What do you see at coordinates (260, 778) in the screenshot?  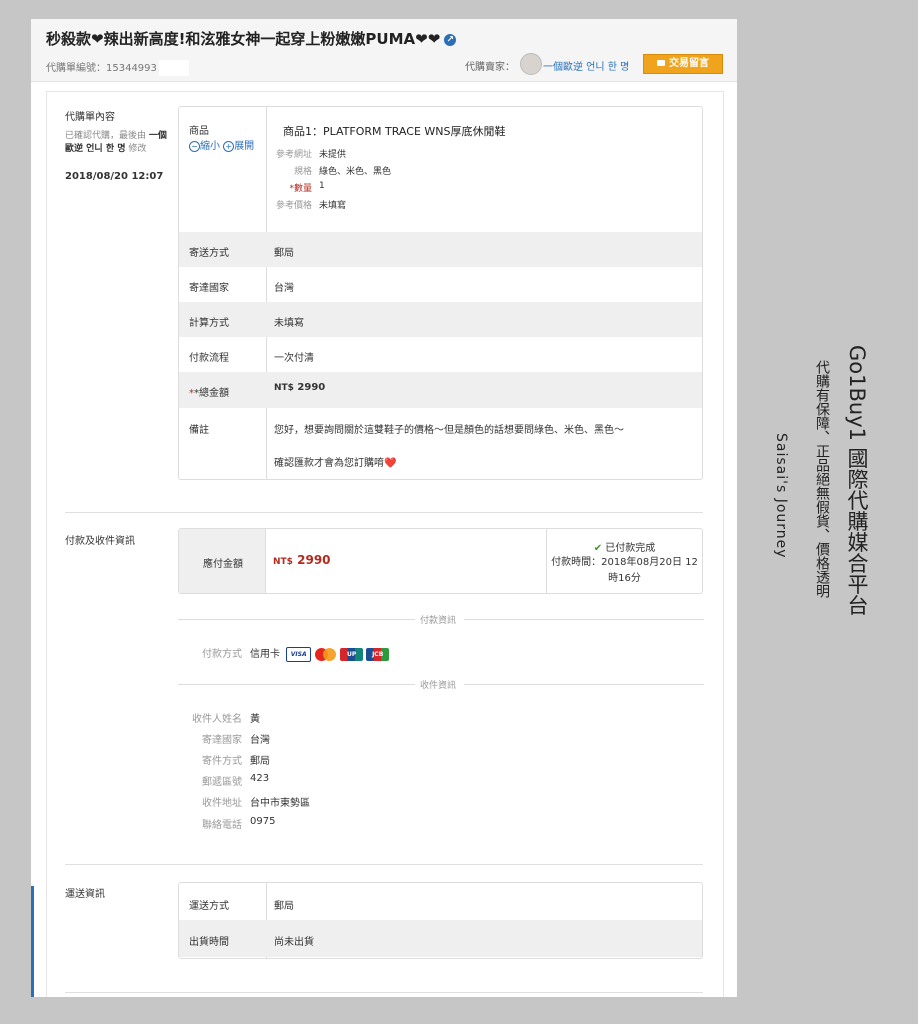 I see `field-value: 423` at bounding box center [260, 778].